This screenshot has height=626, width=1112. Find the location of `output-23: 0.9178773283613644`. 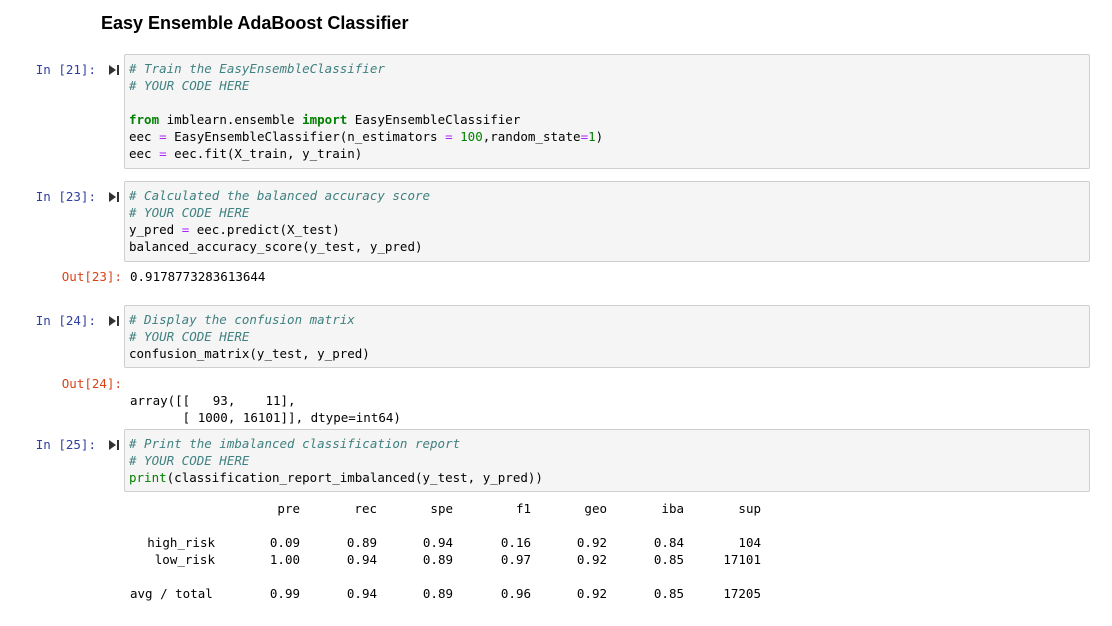

output-23: 0.9178773283613644 is located at coordinates (198, 276).